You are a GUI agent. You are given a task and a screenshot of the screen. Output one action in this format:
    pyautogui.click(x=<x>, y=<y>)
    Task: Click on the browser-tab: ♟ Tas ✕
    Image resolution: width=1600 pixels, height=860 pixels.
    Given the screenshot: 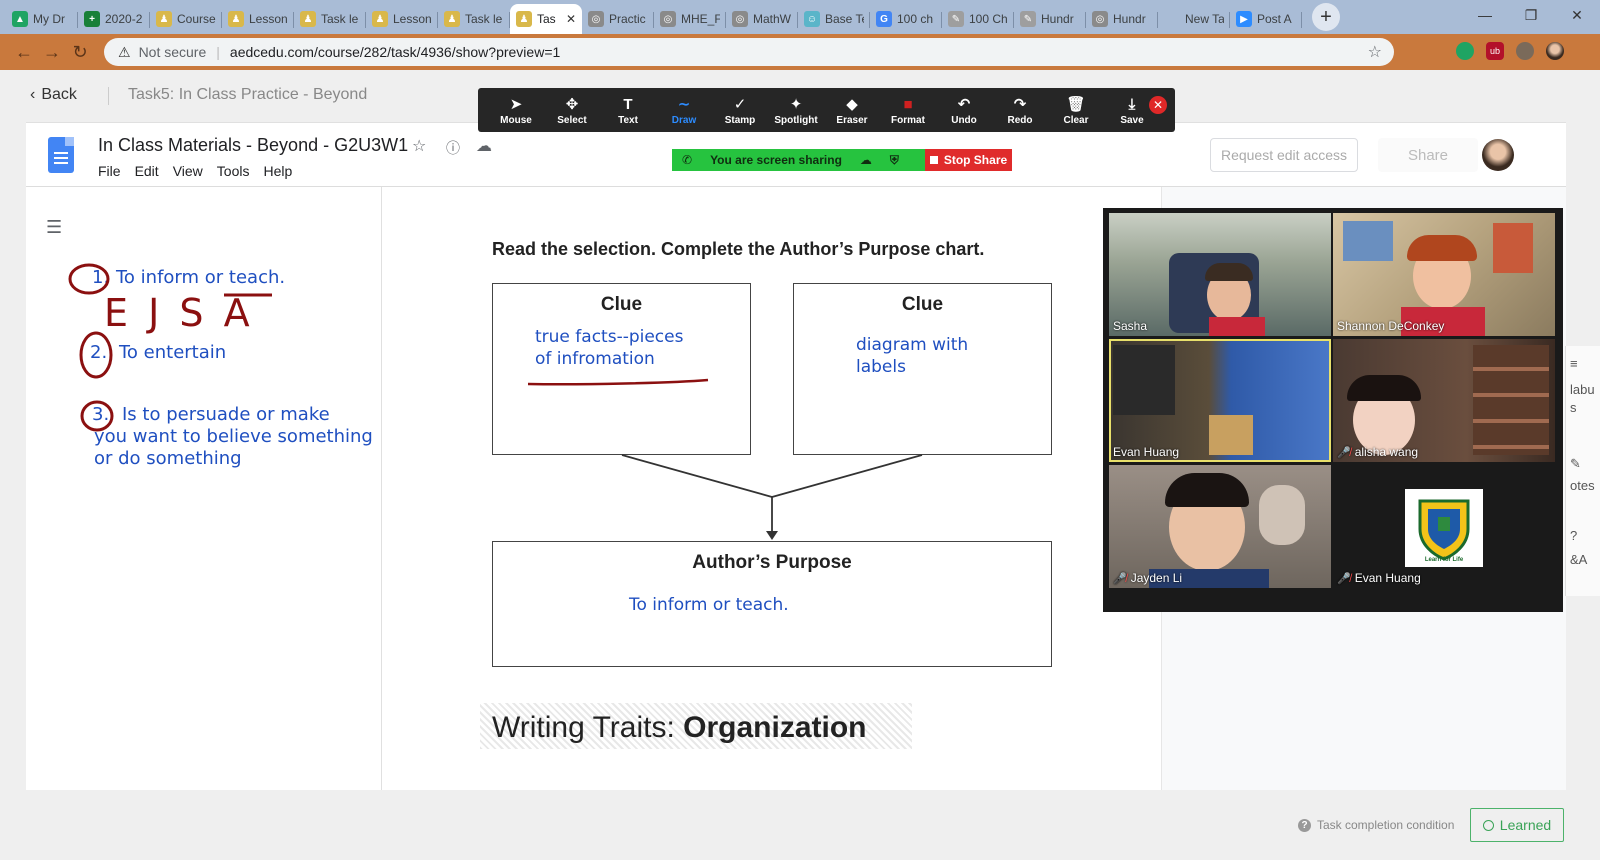 What is the action you would take?
    pyautogui.click(x=546, y=19)
    